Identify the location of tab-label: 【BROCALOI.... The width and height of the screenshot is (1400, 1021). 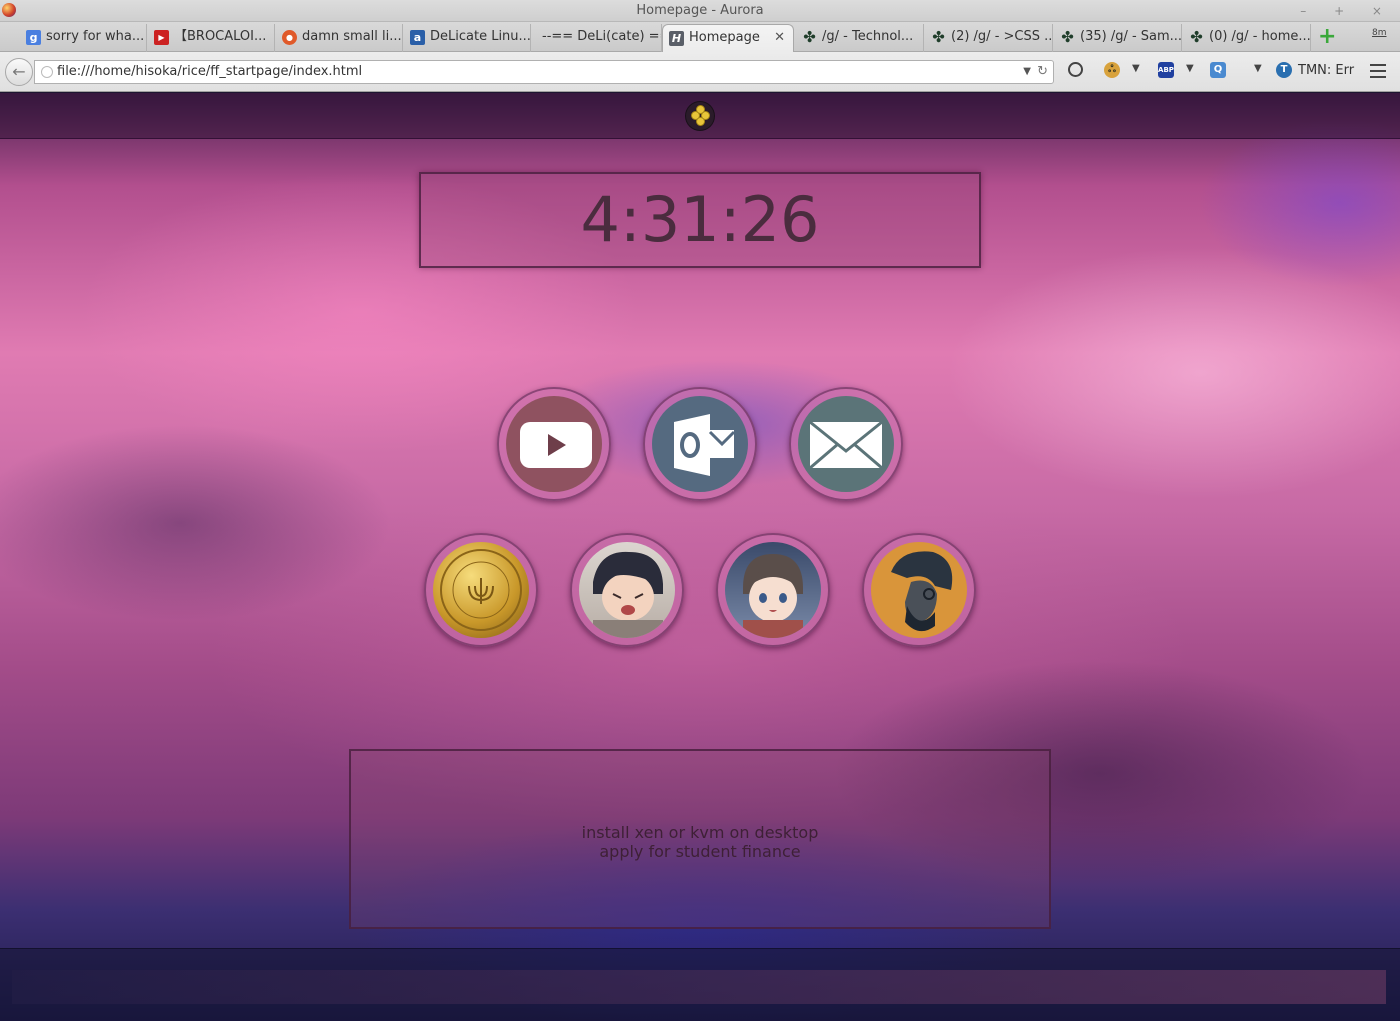
(220, 36).